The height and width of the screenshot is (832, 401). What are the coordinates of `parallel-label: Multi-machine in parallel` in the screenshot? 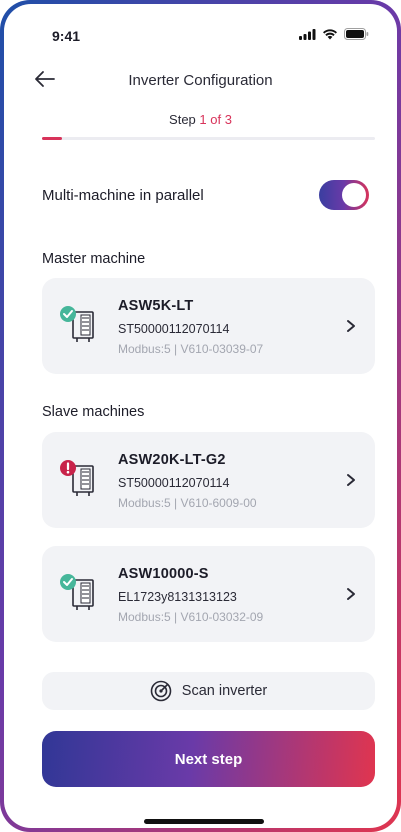 It's located at (123, 195).